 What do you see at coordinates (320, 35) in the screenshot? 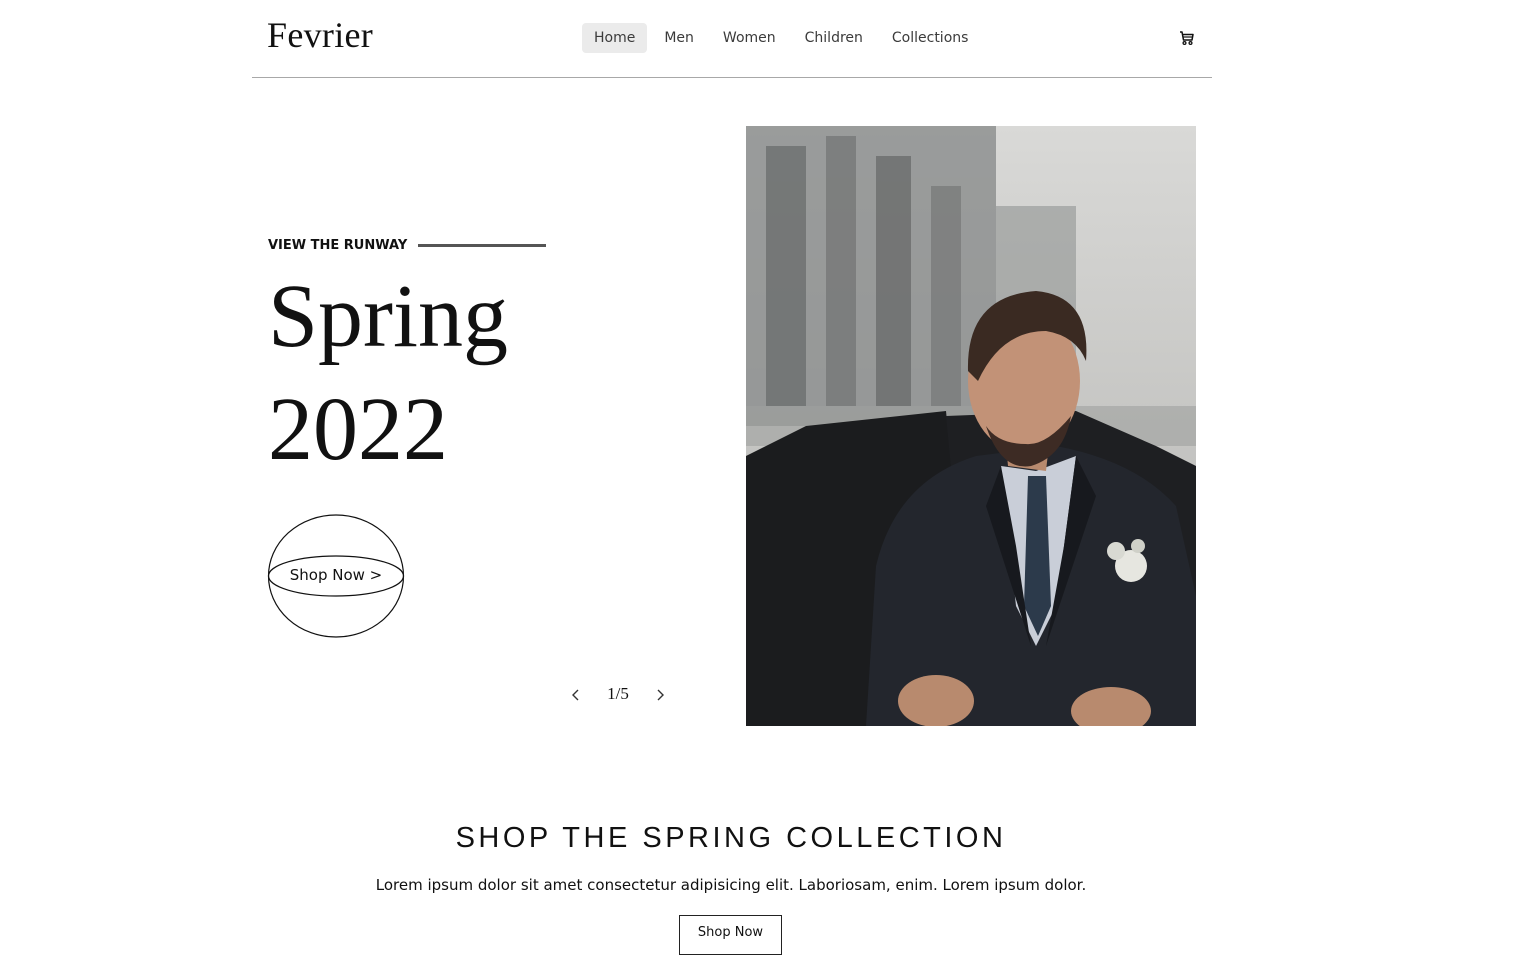
I see `site-logo: Fevrier` at bounding box center [320, 35].